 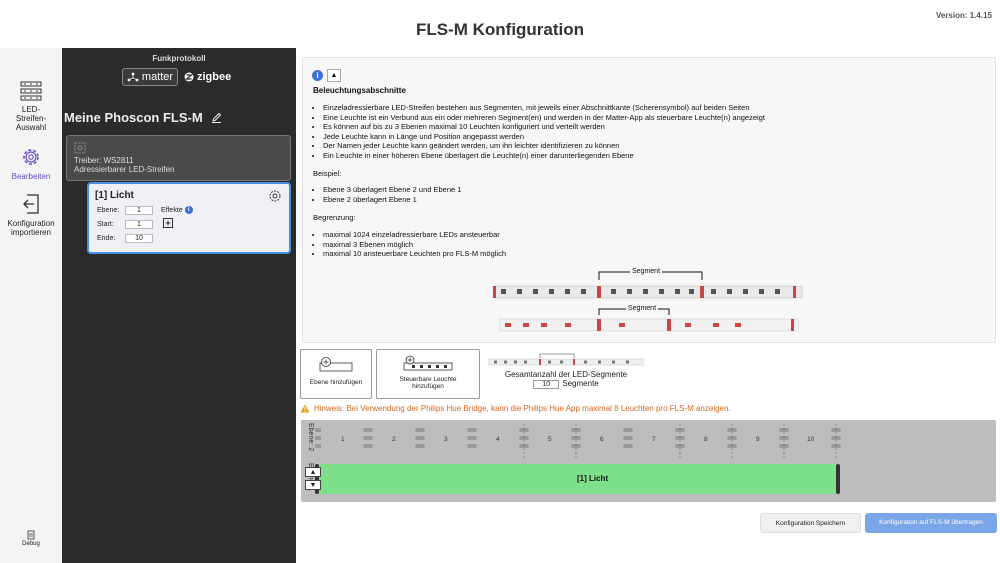 I want to click on debug-icon, so click(x=31, y=535).